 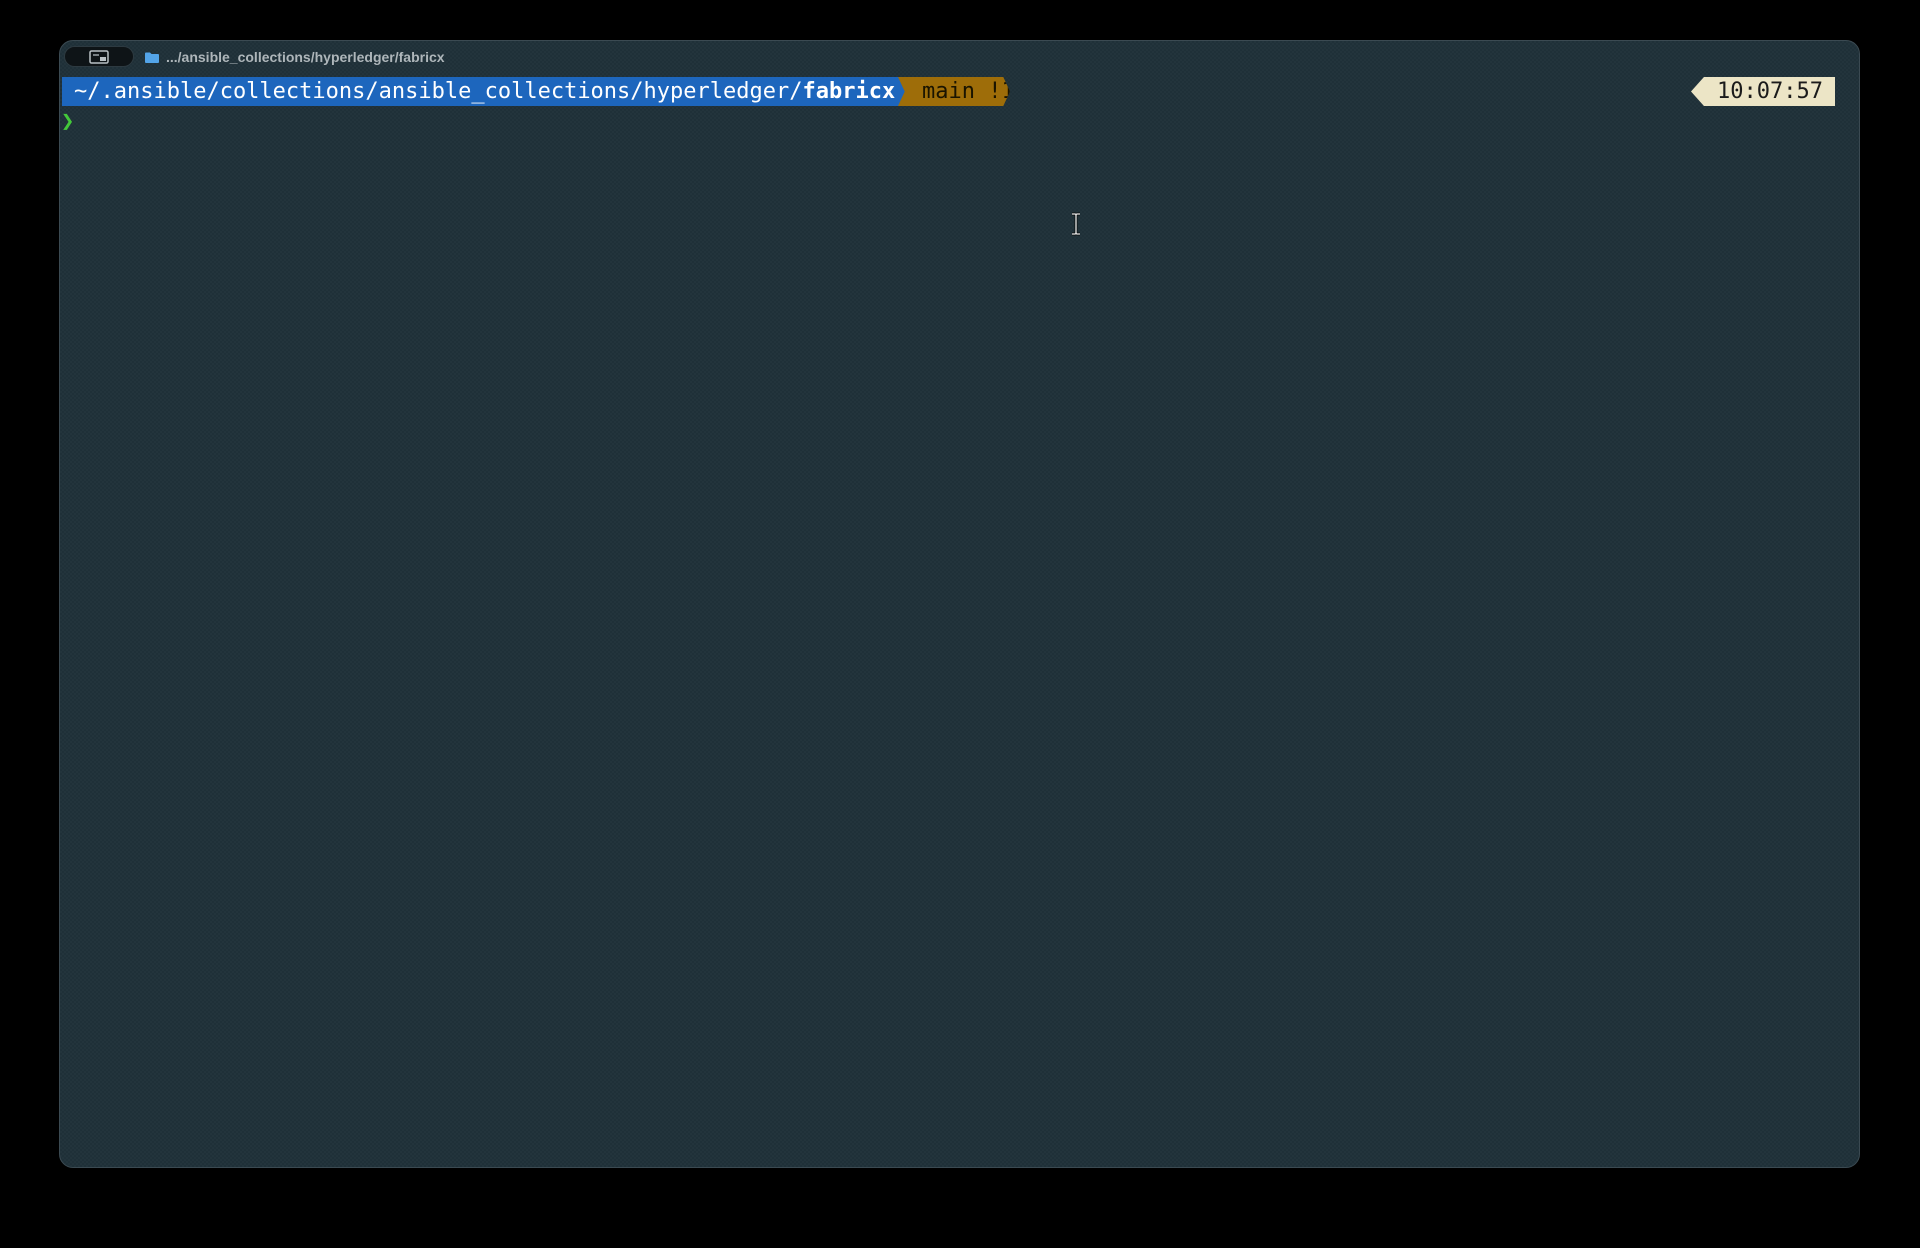 I want to click on prompt-time-segment: 10:07:57, so click(x=1763, y=91).